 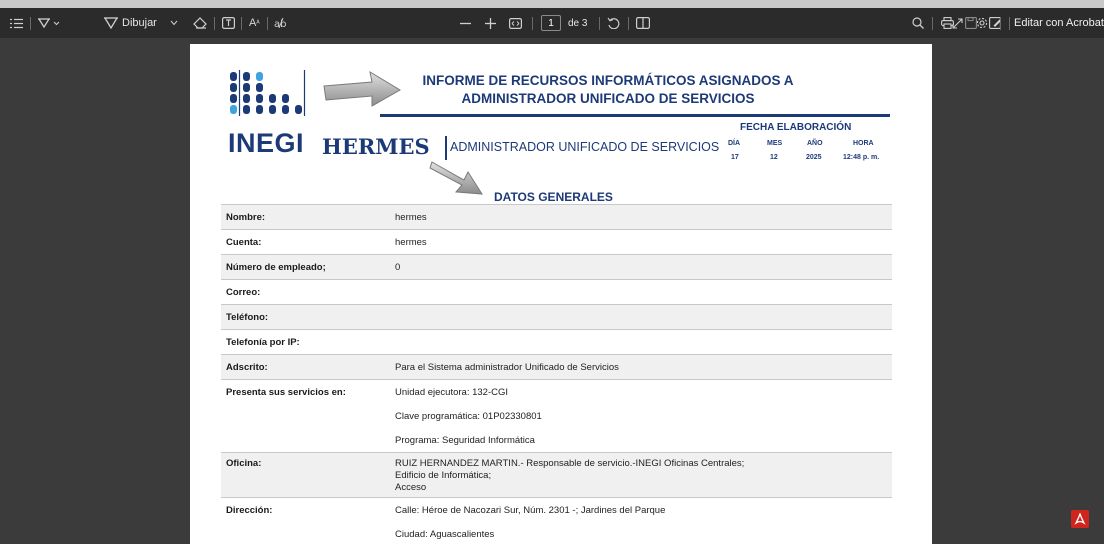 I want to click on highlight-icon, so click(x=49, y=23).